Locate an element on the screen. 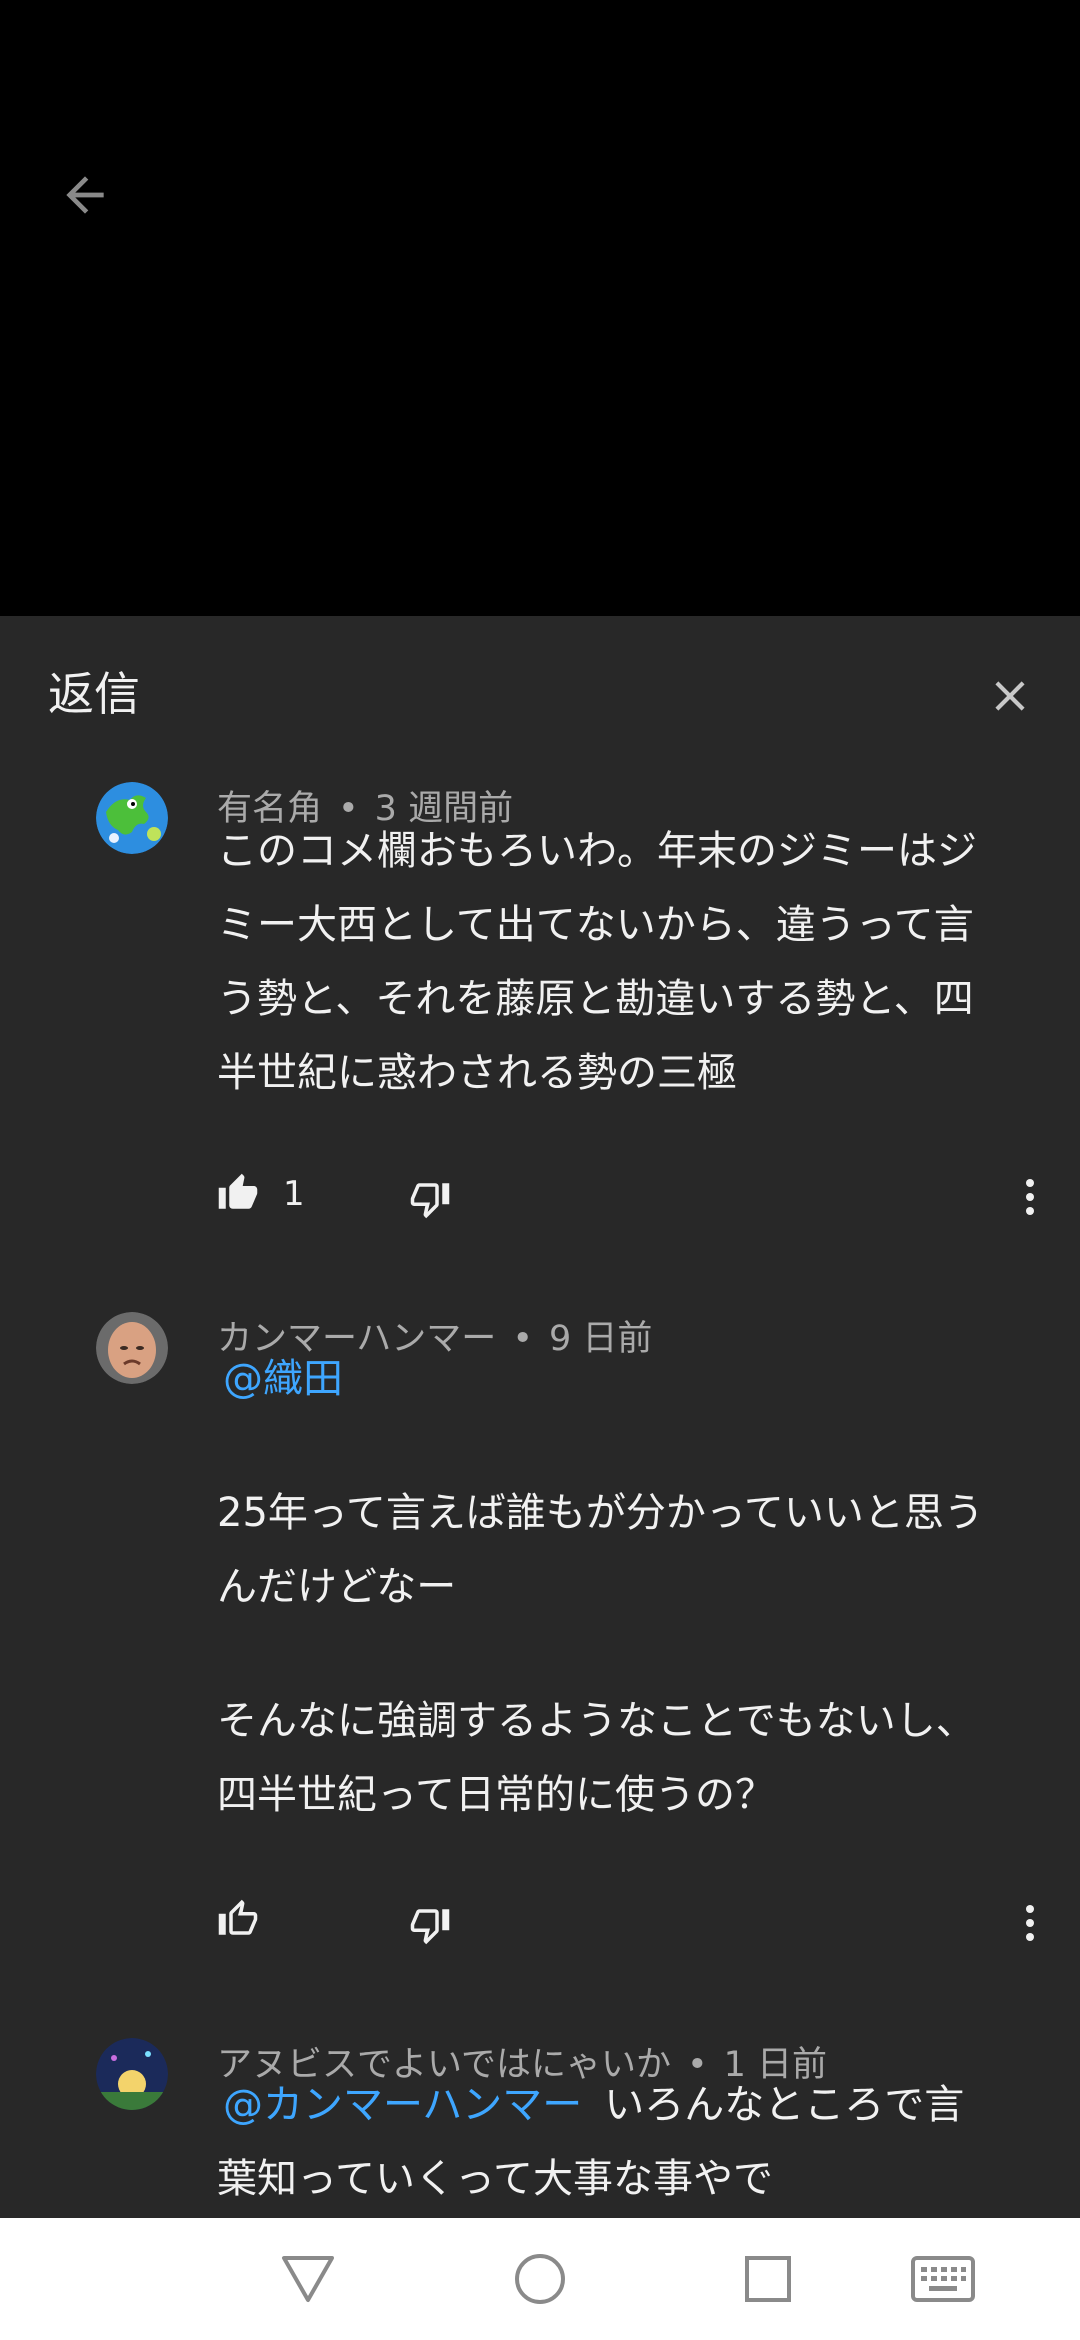 The width and height of the screenshot is (1080, 2340). comment-text-line: う勢と、それを藤原と勘違いする勢と、四 is located at coordinates (595, 999).